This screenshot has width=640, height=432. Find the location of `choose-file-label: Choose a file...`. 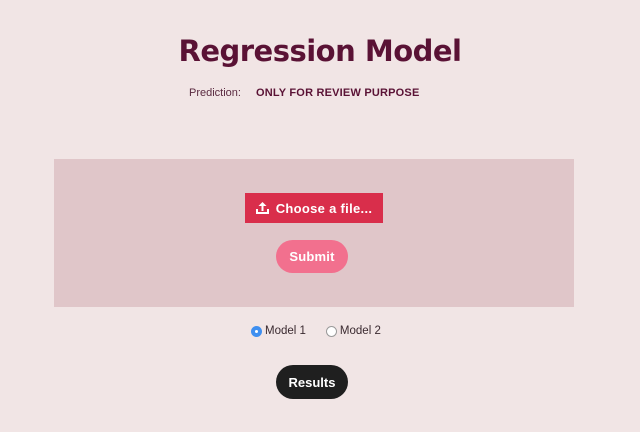

choose-file-label: Choose a file... is located at coordinates (324, 208).